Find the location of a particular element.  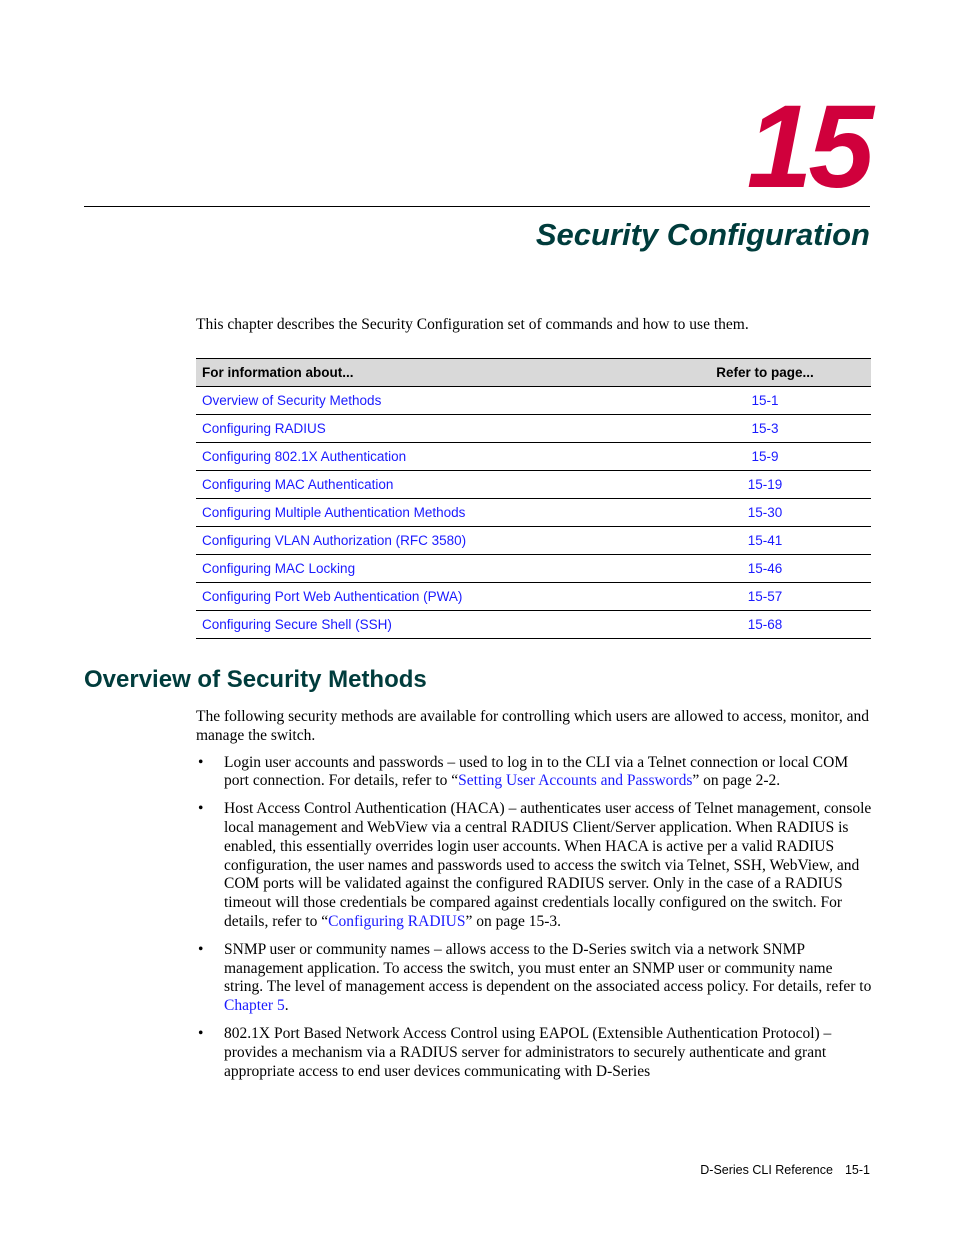

item-text-tail: ” on page 15-3. is located at coordinates (513, 921).